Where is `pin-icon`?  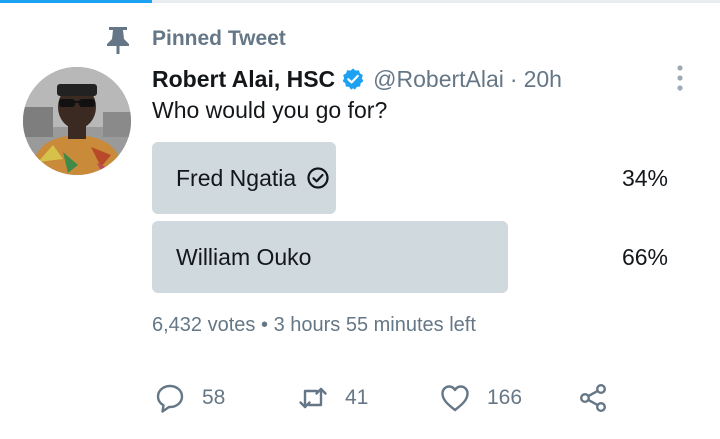
pin-icon is located at coordinates (118, 40).